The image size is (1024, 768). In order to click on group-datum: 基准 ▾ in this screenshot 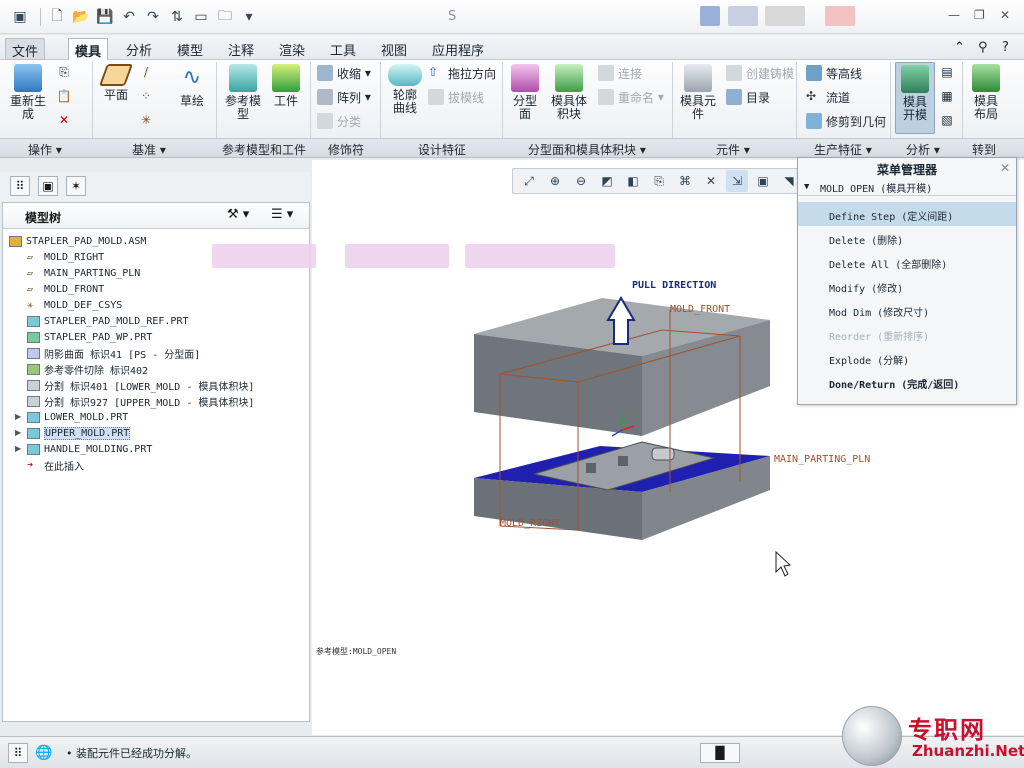, I will do `click(149, 149)`.